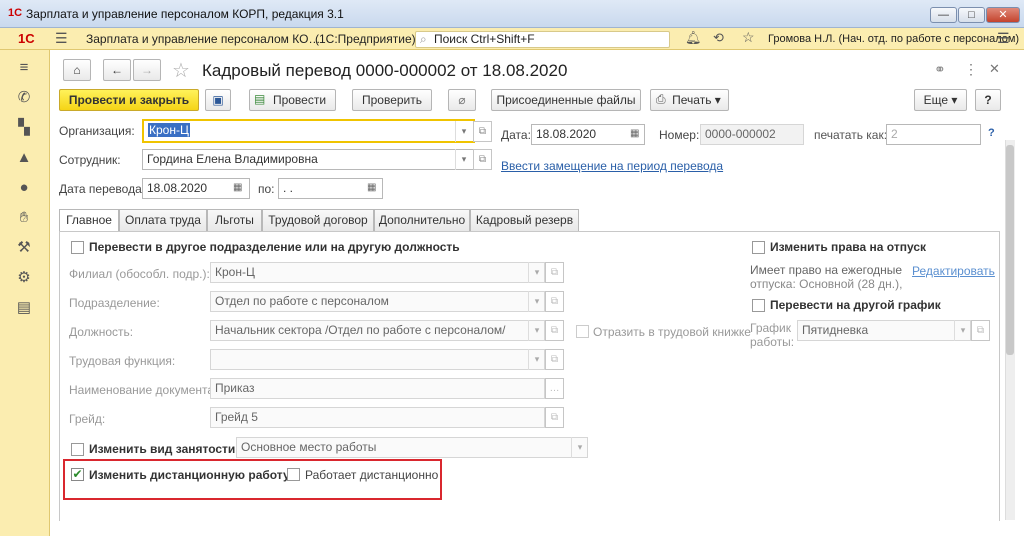 Image resolution: width=1024 pixels, height=536 pixels. What do you see at coordinates (566, 100) in the screenshot?
I see `attached-files-button: Присоединенные файлы` at bounding box center [566, 100].